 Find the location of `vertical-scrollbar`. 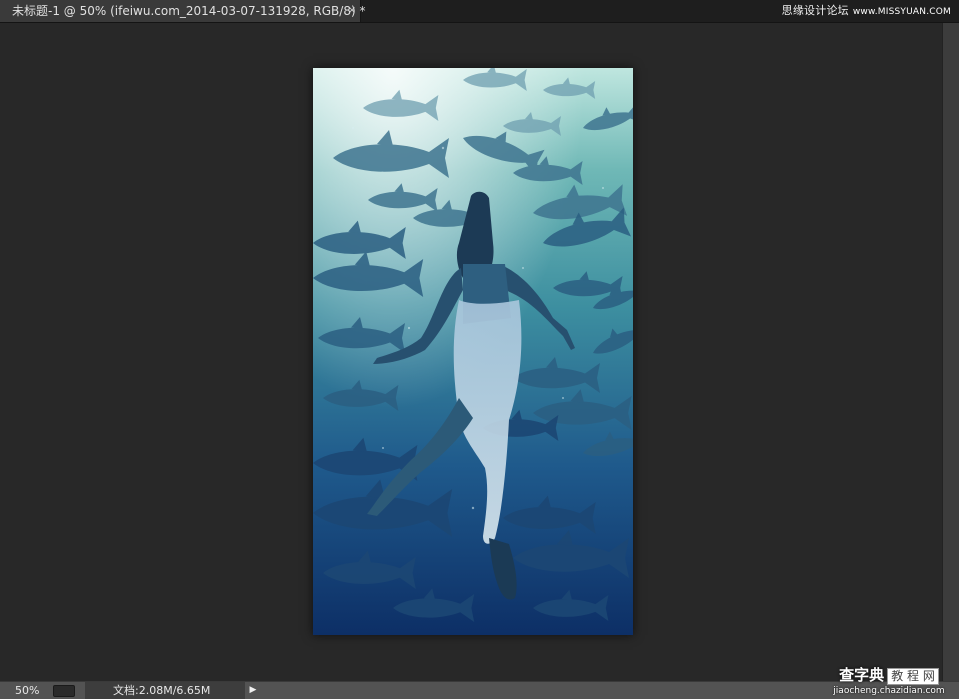

vertical-scrollbar is located at coordinates (950, 352).